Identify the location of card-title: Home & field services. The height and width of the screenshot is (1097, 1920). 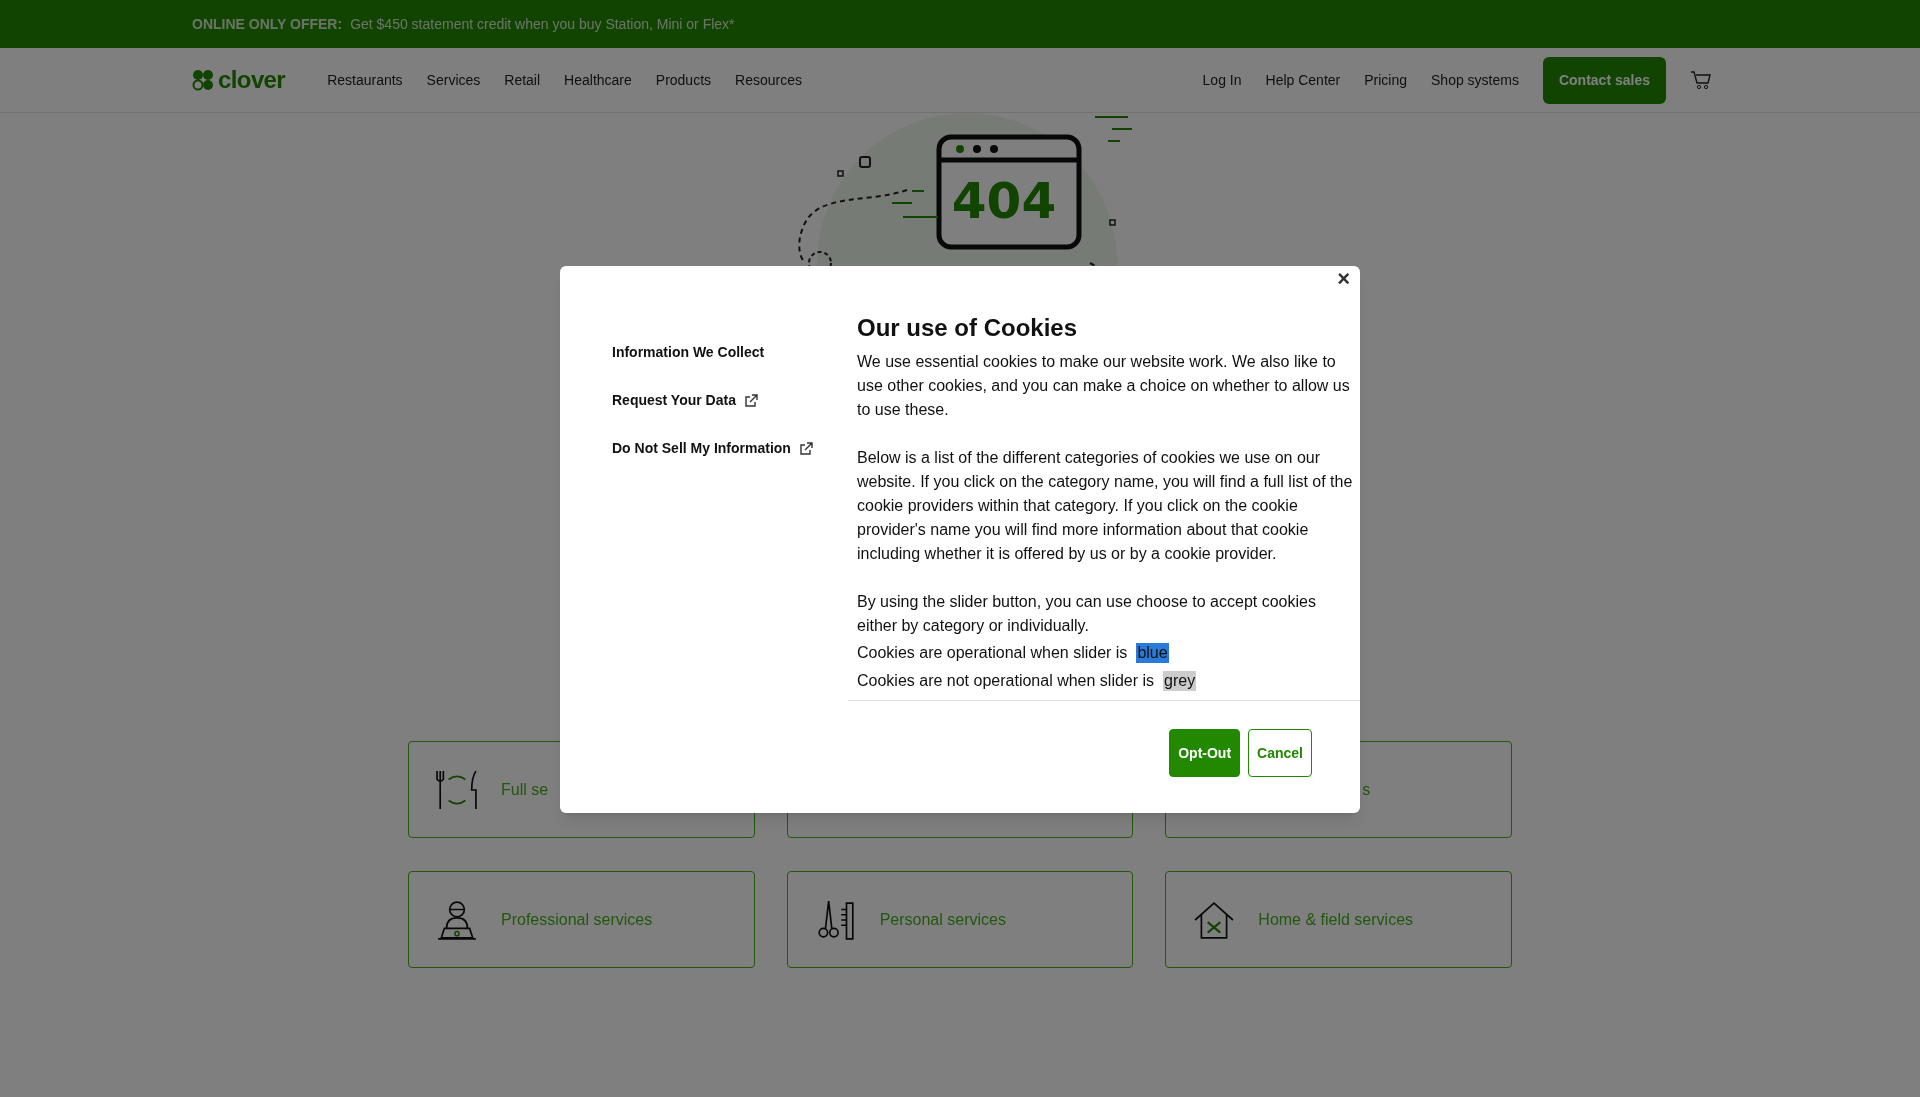
(1336, 919).